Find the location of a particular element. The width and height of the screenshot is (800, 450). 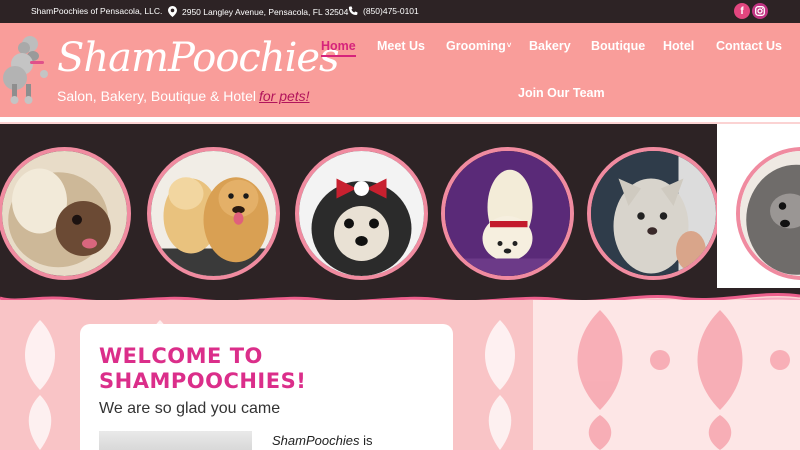

nav-boutique-label: Boutique is located at coordinates (618, 46).